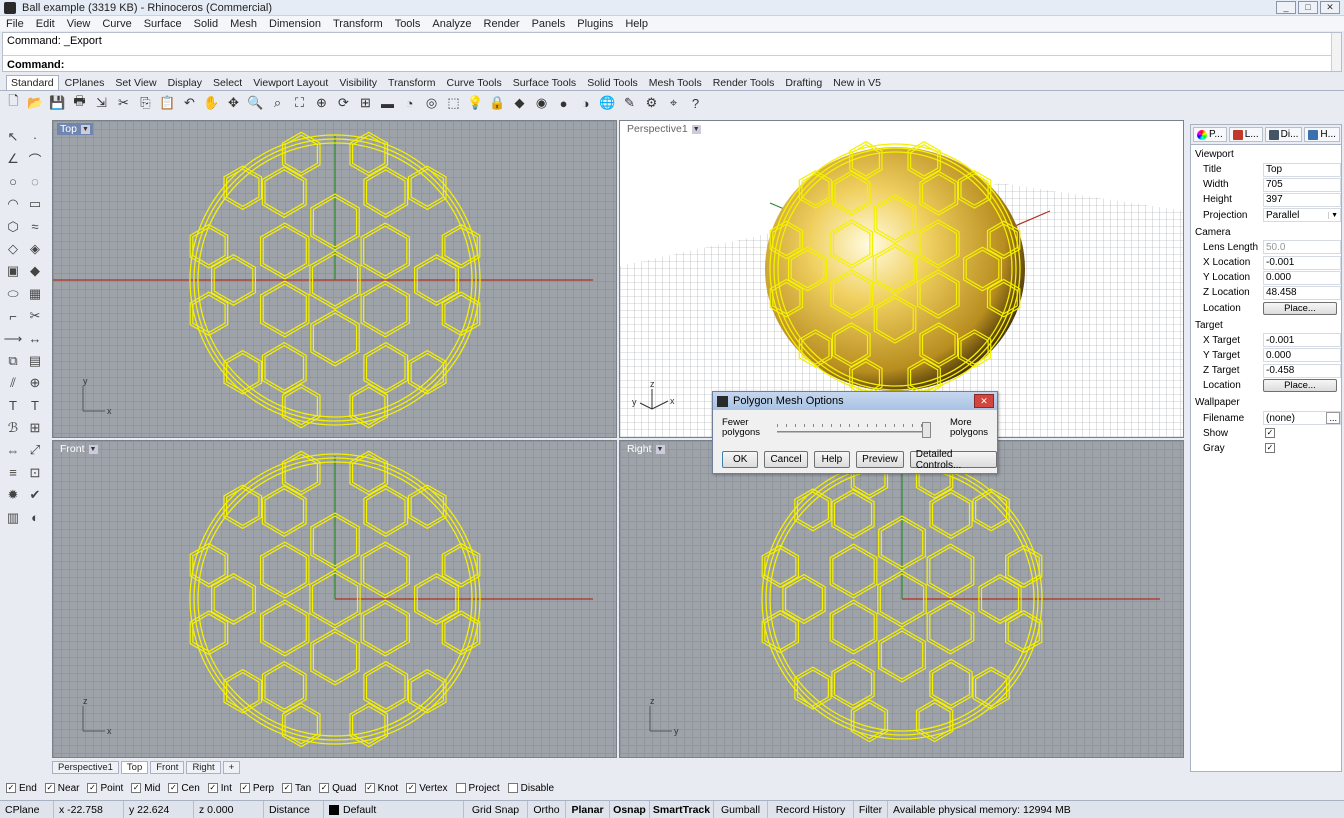 The image size is (1344, 818). I want to click on rendered-icon: ◑, so click(585, 103).